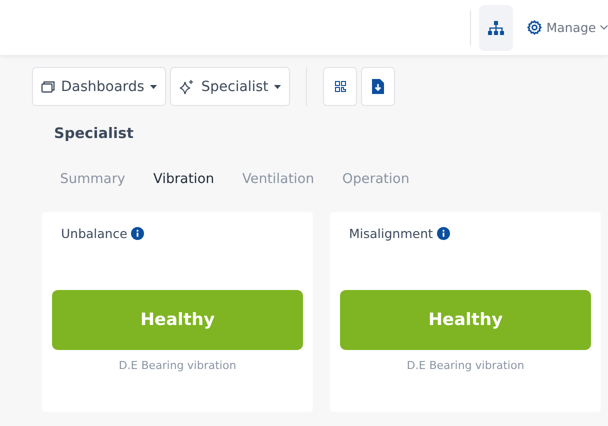 This screenshot has height=426, width=608. I want to click on tab: Ventilation, so click(278, 179).